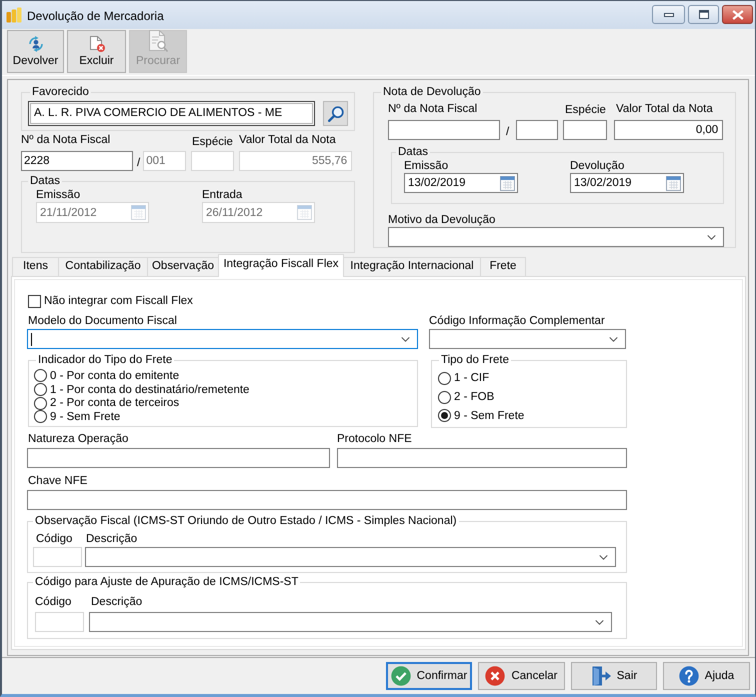  Describe the element at coordinates (442, 220) in the screenshot. I see `field-label: Motivo da Devolução` at that location.